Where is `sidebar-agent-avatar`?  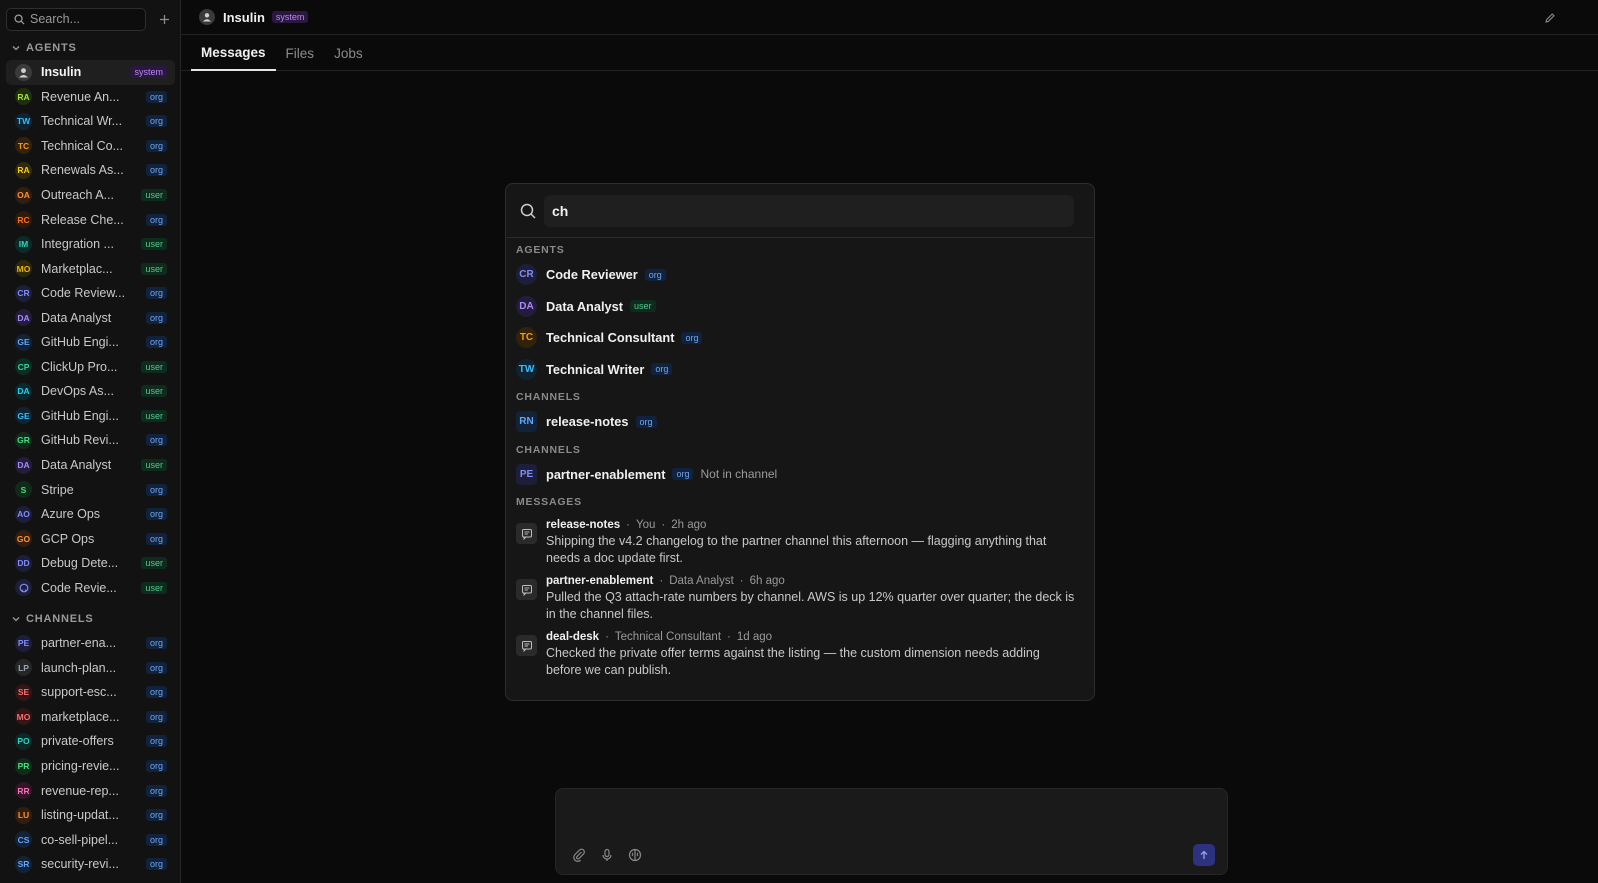
sidebar-agent-avatar is located at coordinates (23, 72).